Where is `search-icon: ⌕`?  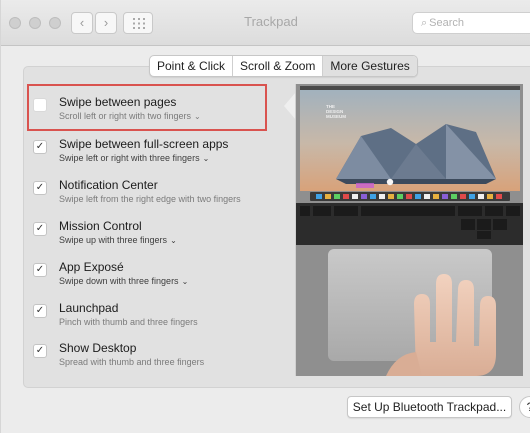 search-icon: ⌕ is located at coordinates (424, 23).